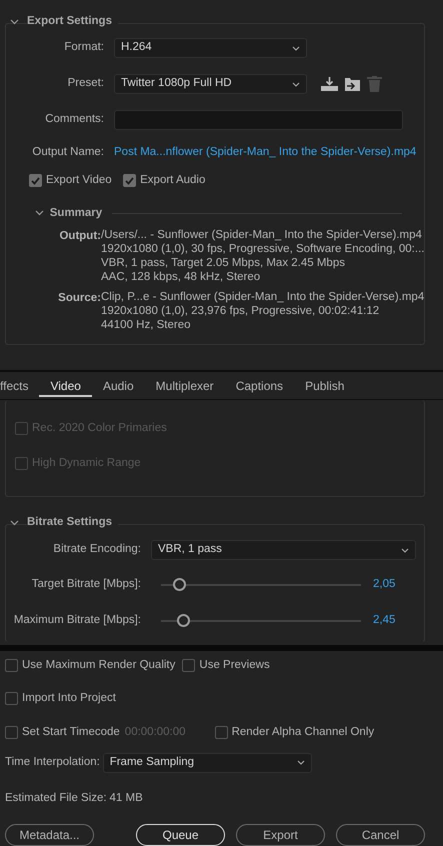 The height and width of the screenshot is (846, 443). Describe the element at coordinates (67, 152) in the screenshot. I see `field-label: Output Name:` at that location.